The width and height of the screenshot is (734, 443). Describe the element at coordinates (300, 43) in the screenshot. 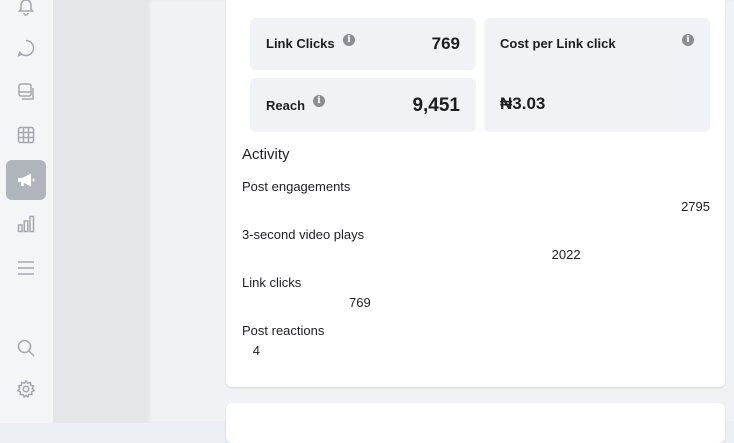

I see `metric-label: Link Clicks` at that location.